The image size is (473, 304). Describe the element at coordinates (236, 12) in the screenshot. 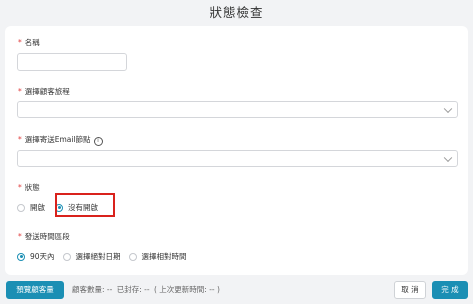

I see `dialog-title: 狀態檢查` at that location.